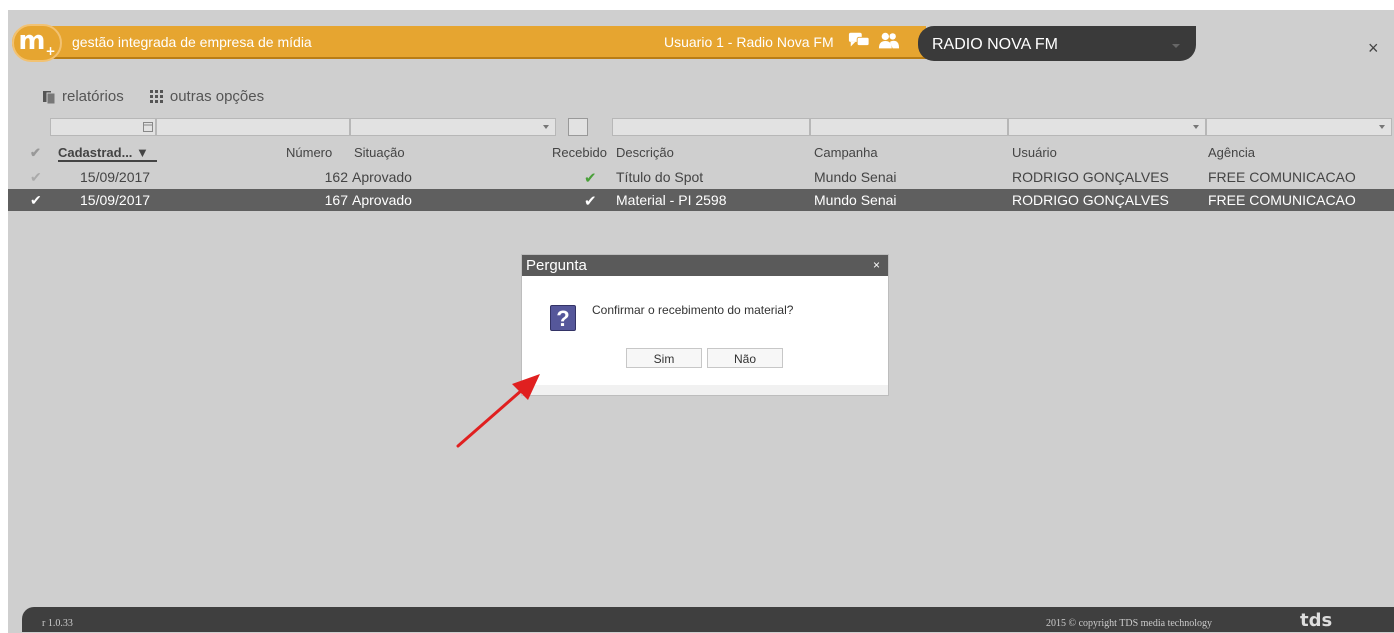 The width and height of the screenshot is (1394, 633). What do you see at coordinates (556, 265) in the screenshot?
I see `dialog-title: Pergunta` at bounding box center [556, 265].